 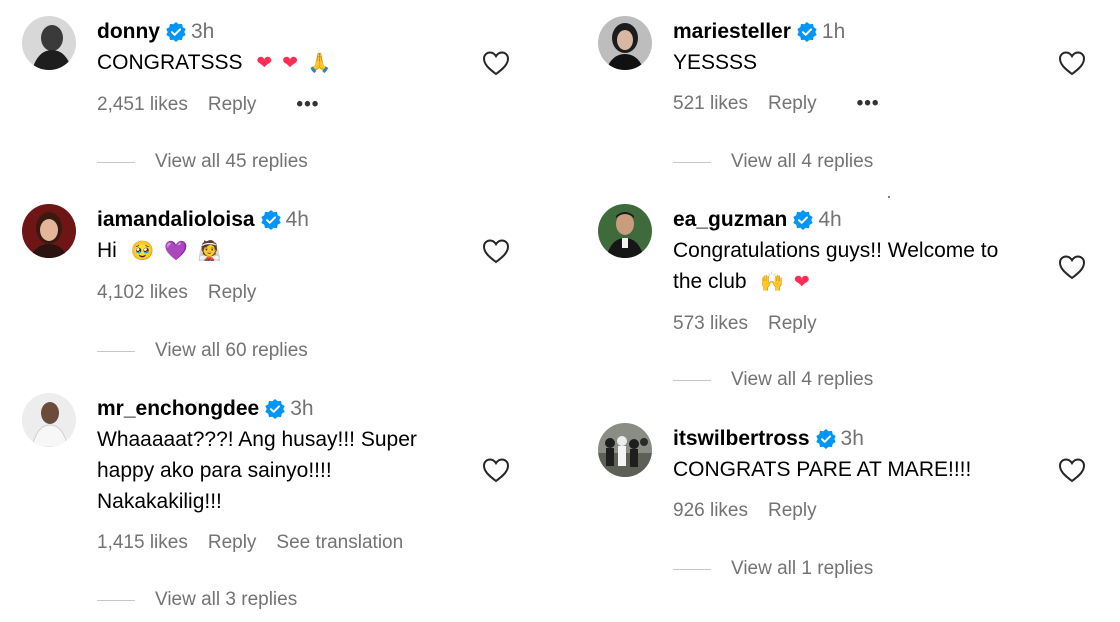 I want to click on view-replies-label: View all 1 replies, so click(x=802, y=568).